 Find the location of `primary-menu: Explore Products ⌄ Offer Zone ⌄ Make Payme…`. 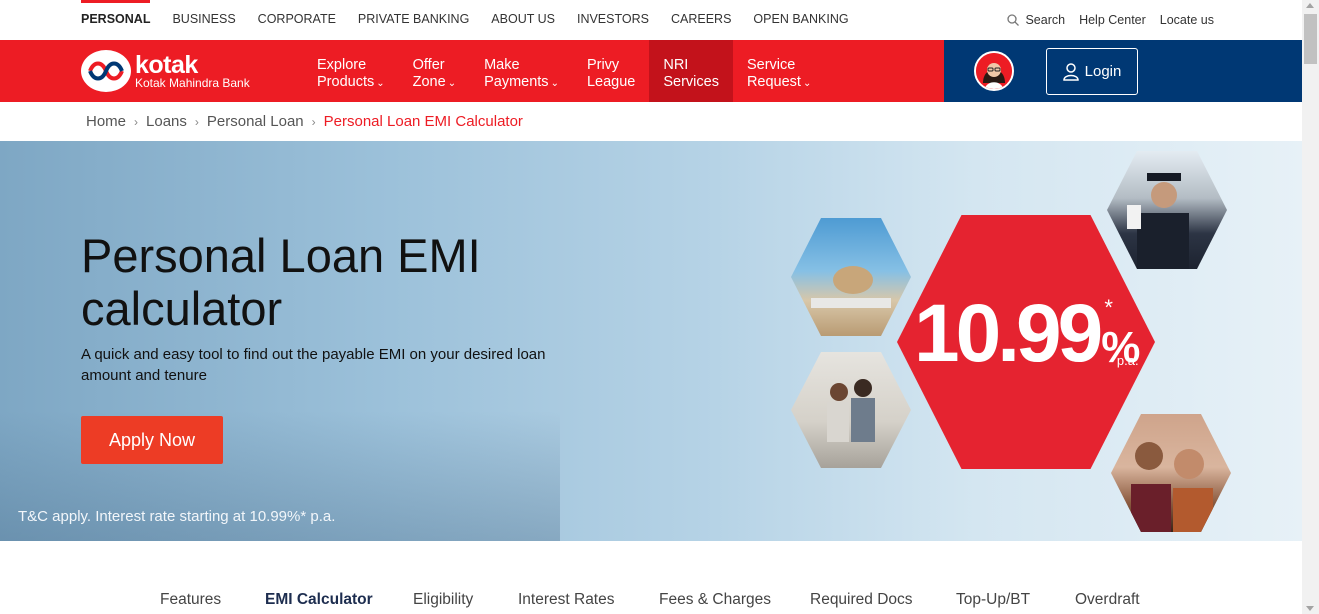

primary-menu: Explore Products ⌄ Offer Zone ⌄ Make Payme… is located at coordinates (564, 71).